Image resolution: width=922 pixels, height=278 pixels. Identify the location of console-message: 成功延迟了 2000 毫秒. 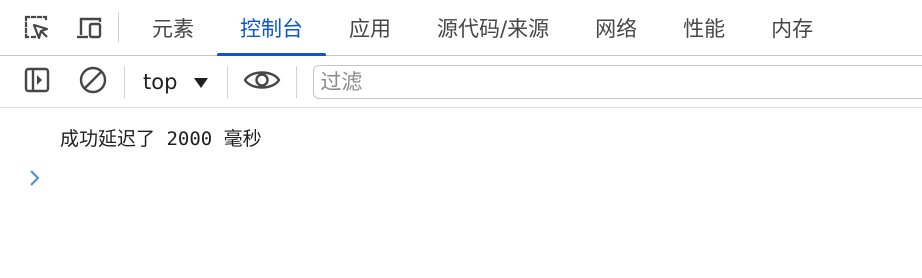
(161, 139).